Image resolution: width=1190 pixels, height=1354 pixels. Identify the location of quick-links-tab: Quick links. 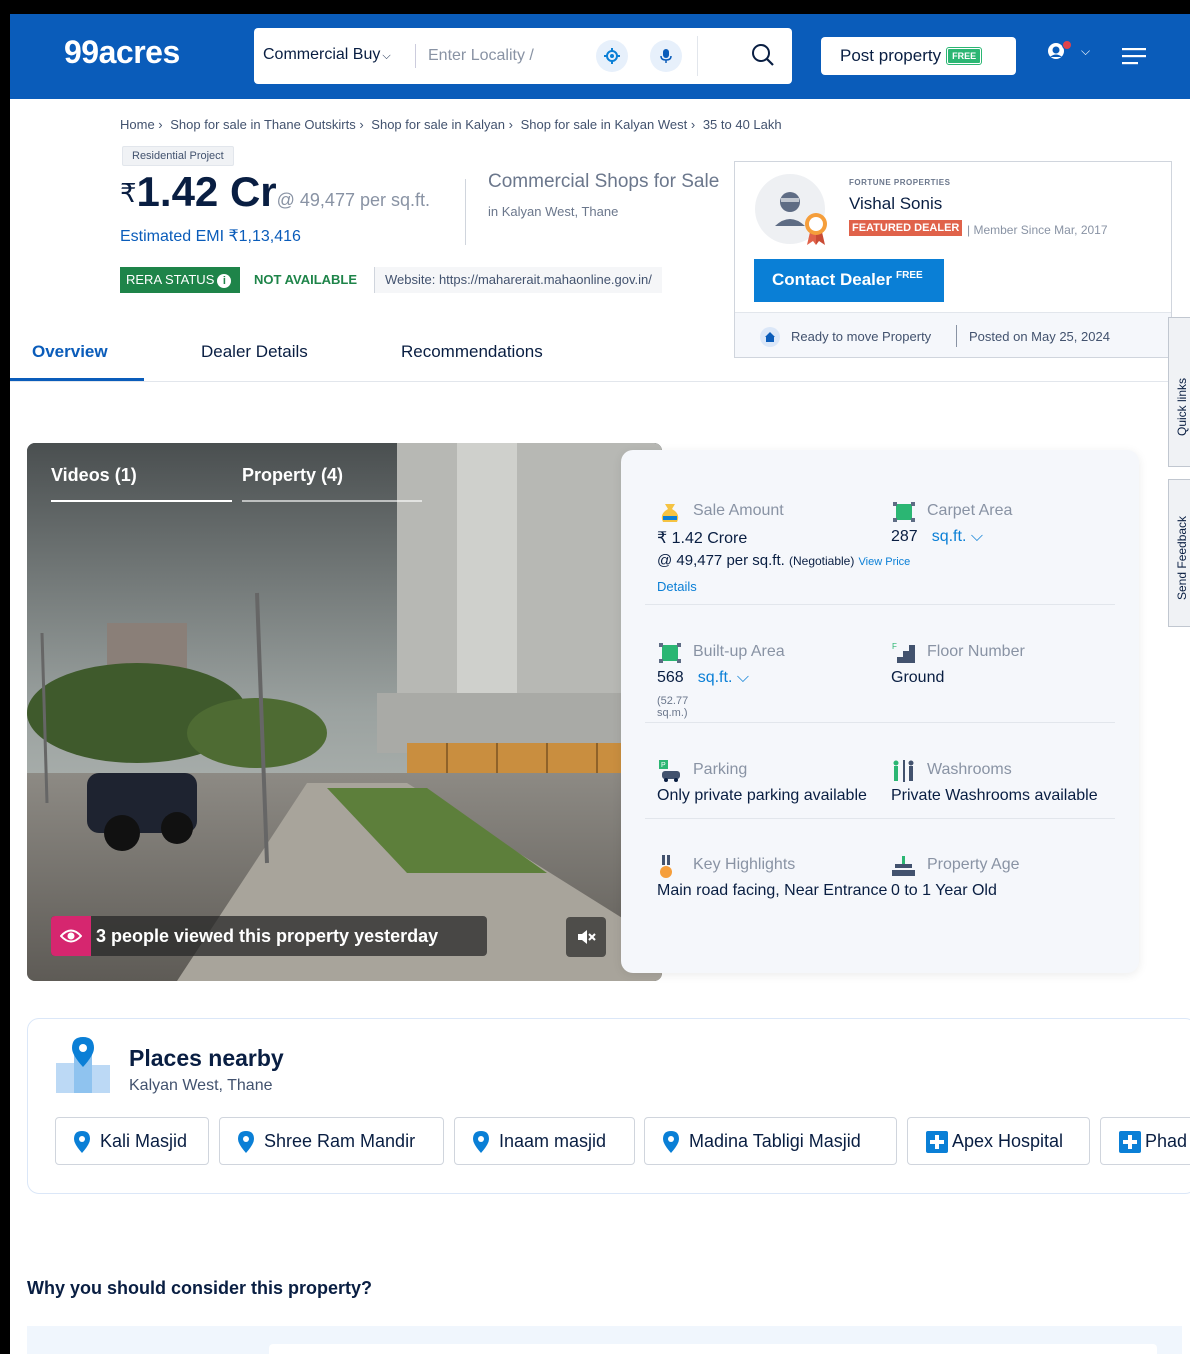
(1179, 392).